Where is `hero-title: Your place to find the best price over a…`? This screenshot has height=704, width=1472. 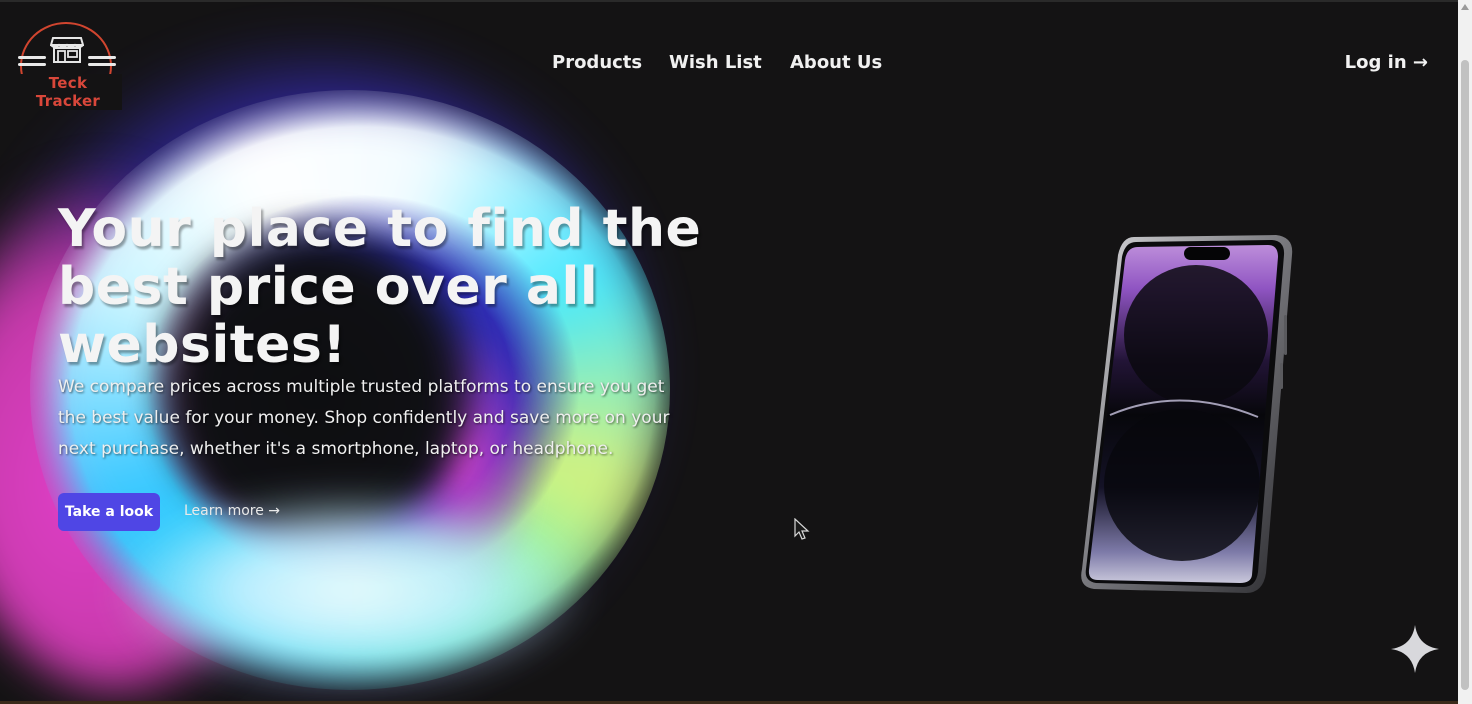 hero-title: Your place to find the best price over a… is located at coordinates (380, 287).